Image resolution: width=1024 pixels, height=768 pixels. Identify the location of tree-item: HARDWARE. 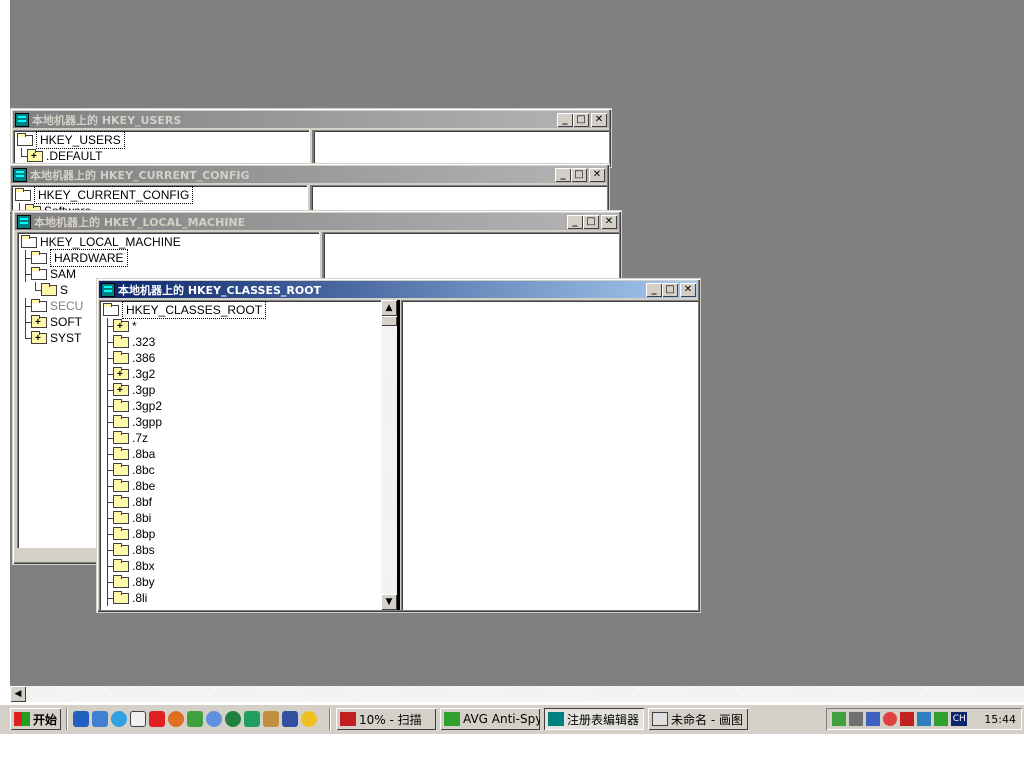
(101, 258).